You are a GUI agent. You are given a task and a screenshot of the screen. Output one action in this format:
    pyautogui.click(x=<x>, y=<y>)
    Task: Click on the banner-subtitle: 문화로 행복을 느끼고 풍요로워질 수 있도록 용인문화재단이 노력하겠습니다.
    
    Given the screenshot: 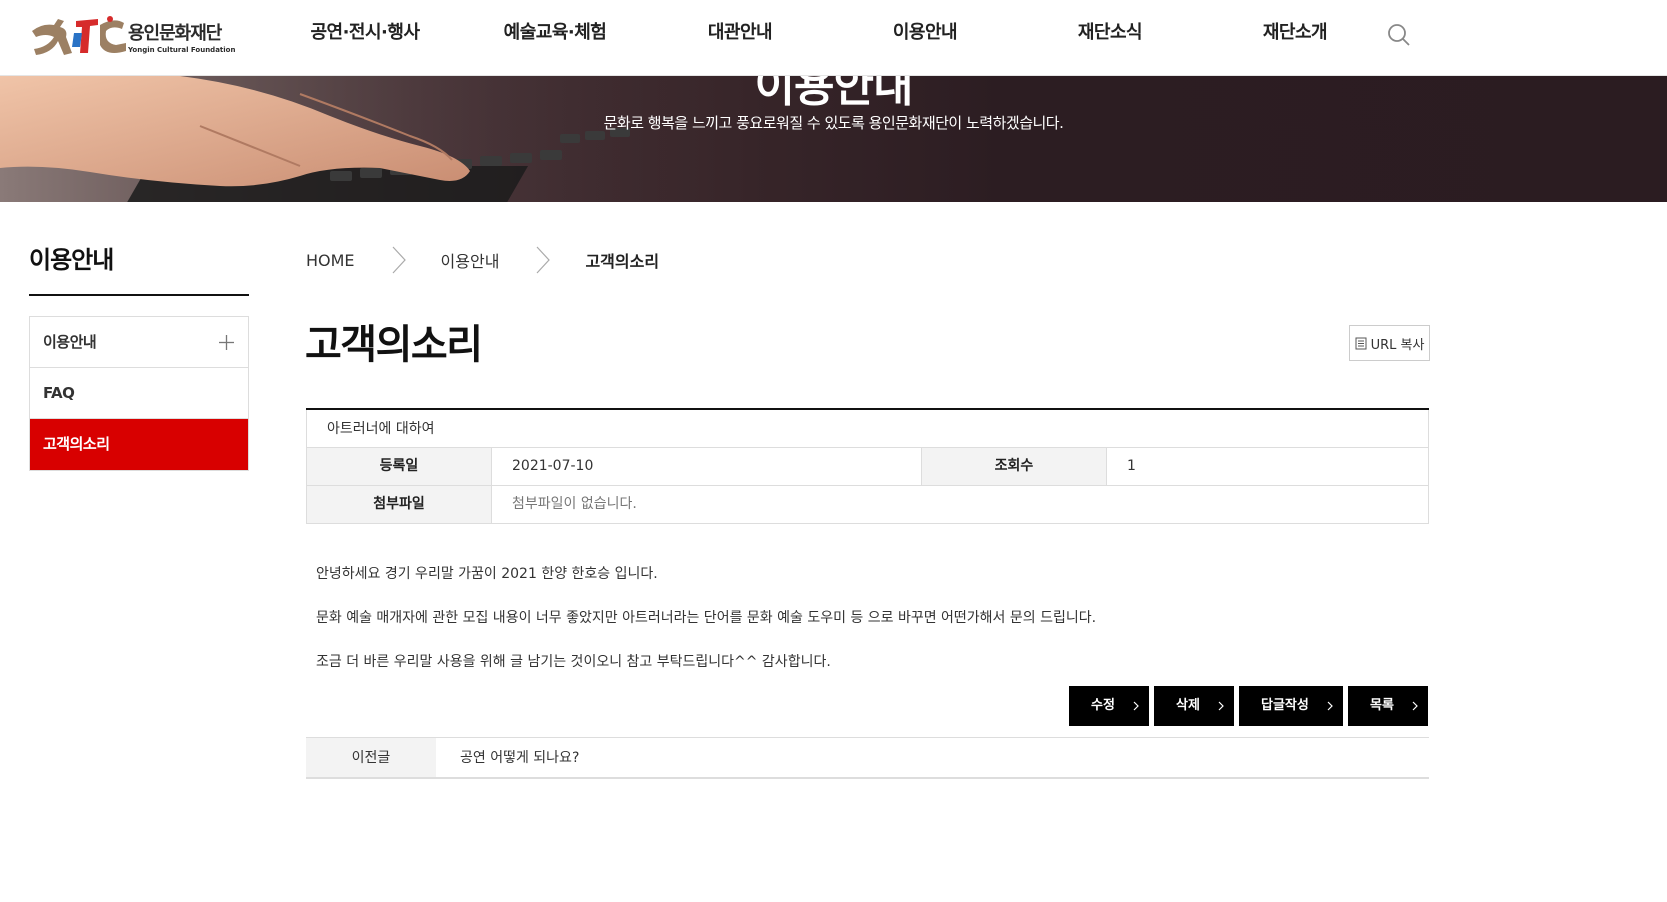 What is the action you would take?
    pyautogui.click(x=833, y=123)
    